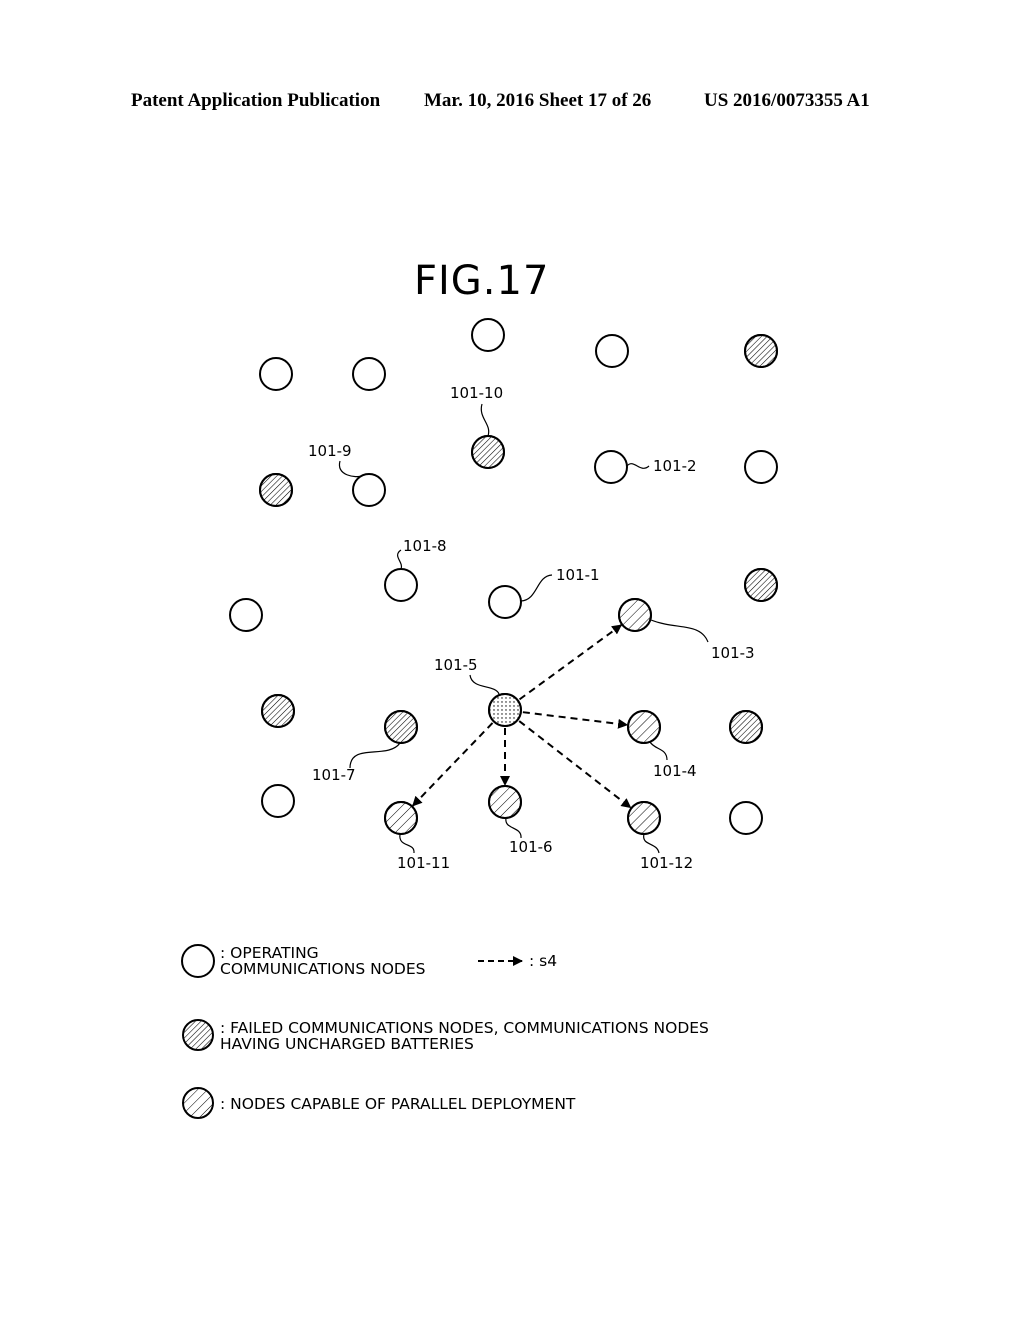 This screenshot has width=1024, height=1320. Describe the element at coordinates (198, 1035) in the screenshot. I see `legend-failed-icon` at that location.